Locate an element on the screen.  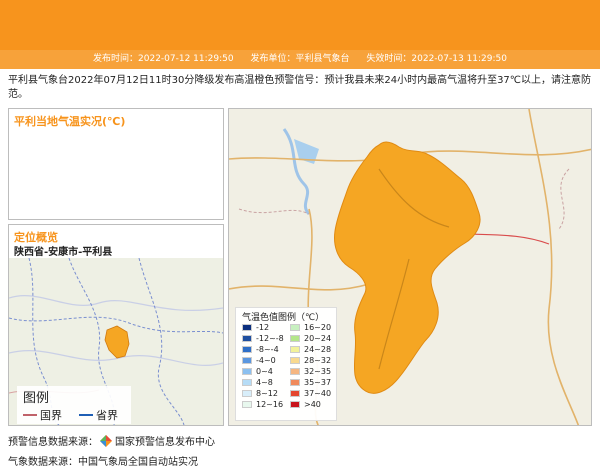
temperature-legend-label: -8~-4 is located at coordinates (267, 349).